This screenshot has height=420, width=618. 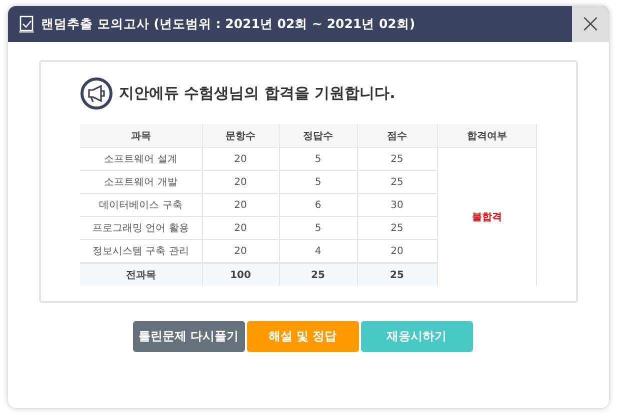 What do you see at coordinates (96, 93) in the screenshot?
I see `megaphone-icon` at bounding box center [96, 93].